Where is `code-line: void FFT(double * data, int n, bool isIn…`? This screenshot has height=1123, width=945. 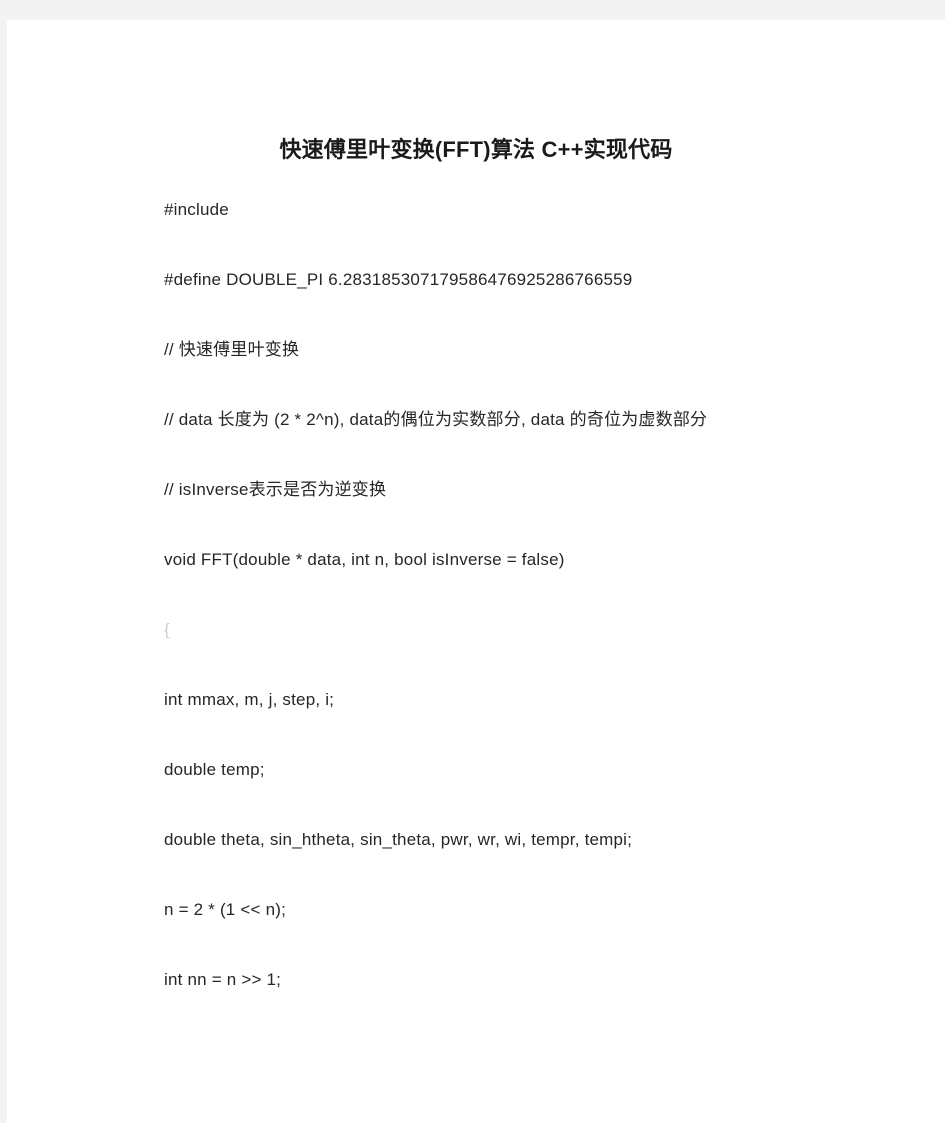
code-line: void FFT(double * data, int n, bool isIn… is located at coordinates (364, 559).